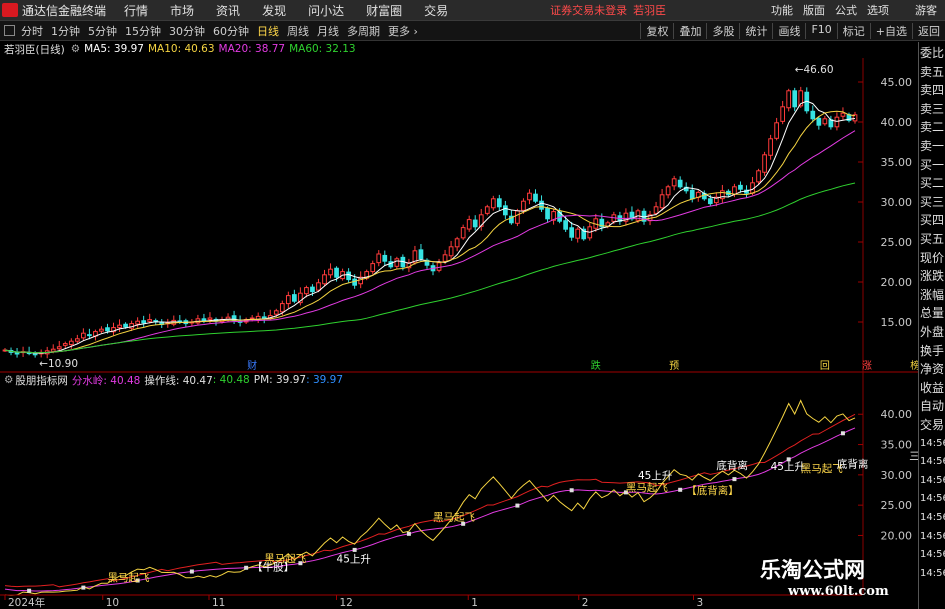  What do you see at coordinates (732, 465) in the screenshot?
I see `signal-annotation: 底背离` at bounding box center [732, 465].